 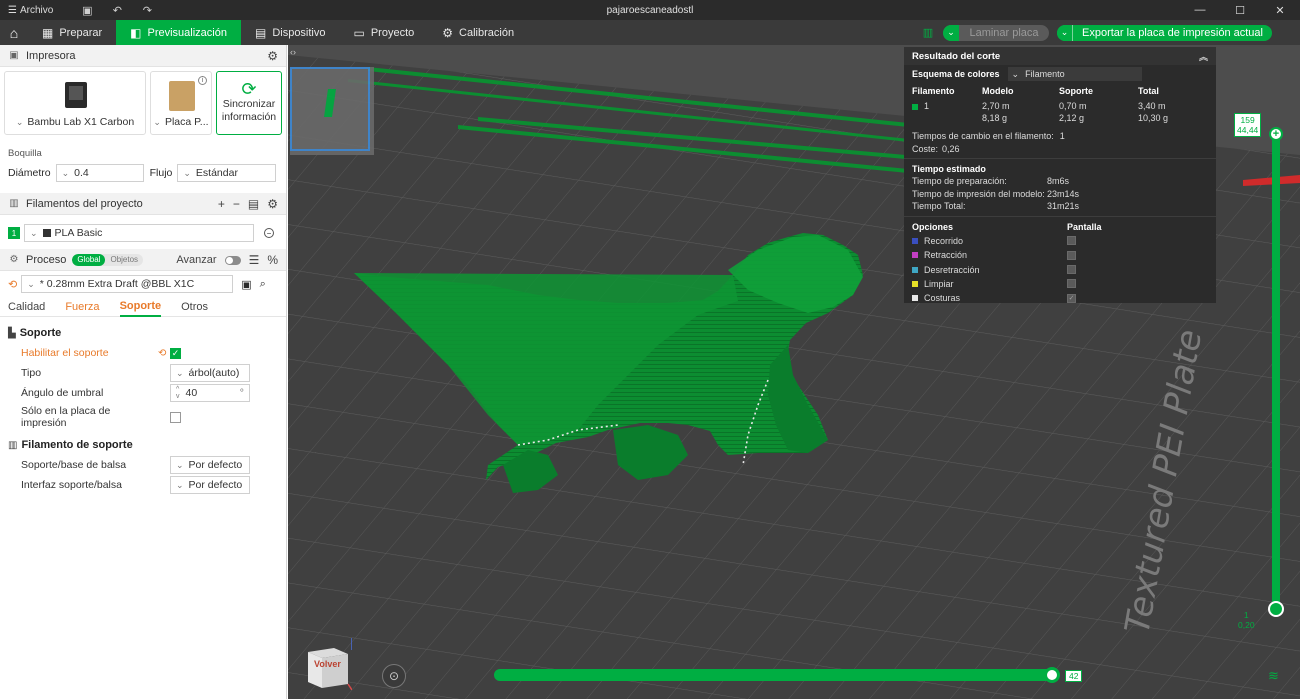 I want to click on support-filament-group-title: ▥ Filamento de soporte, so click(x=70, y=445).